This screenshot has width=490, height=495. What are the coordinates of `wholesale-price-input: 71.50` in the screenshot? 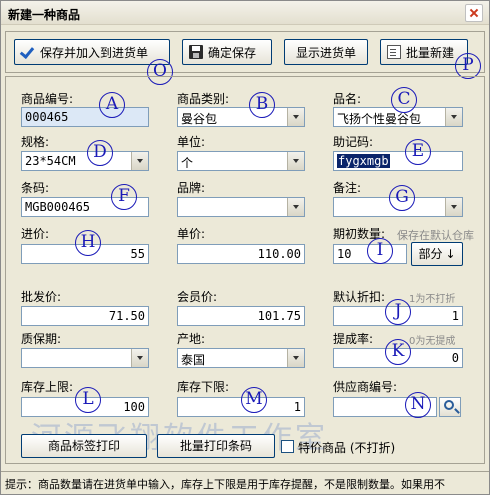 It's located at (85, 316).